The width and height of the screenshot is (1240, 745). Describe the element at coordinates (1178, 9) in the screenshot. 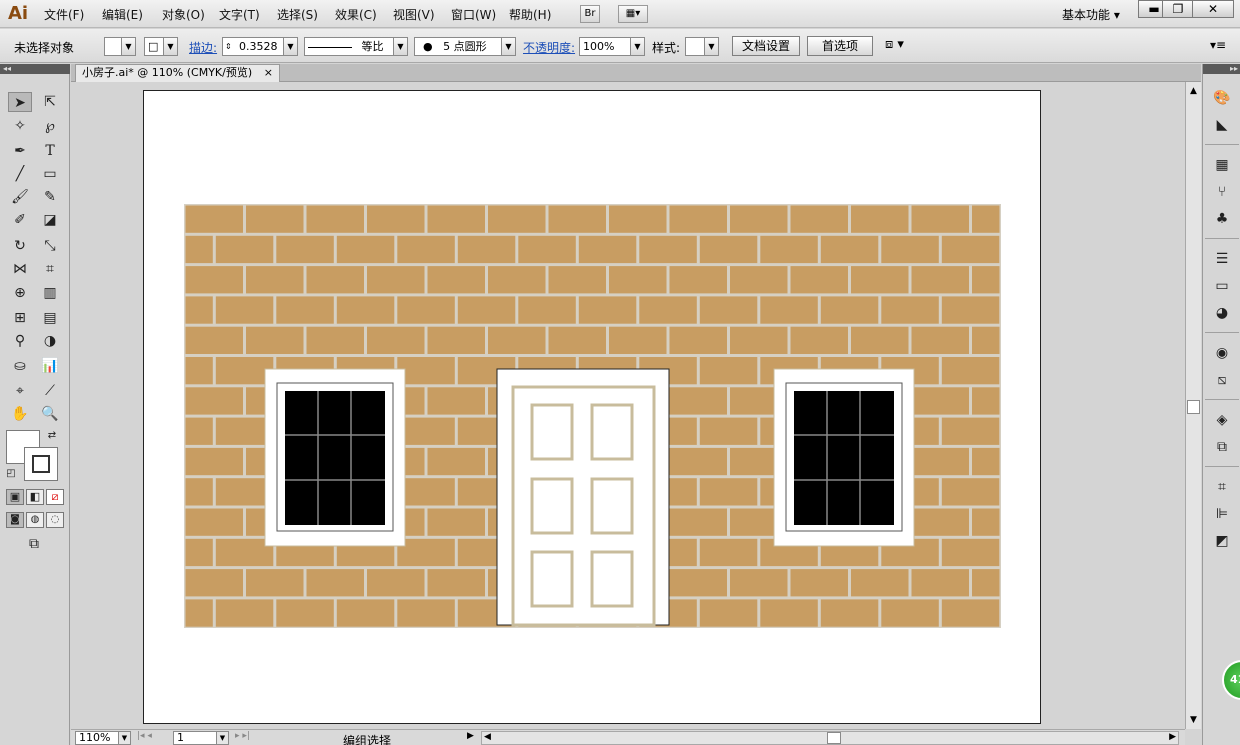

I see `restore-button: ❐` at that location.